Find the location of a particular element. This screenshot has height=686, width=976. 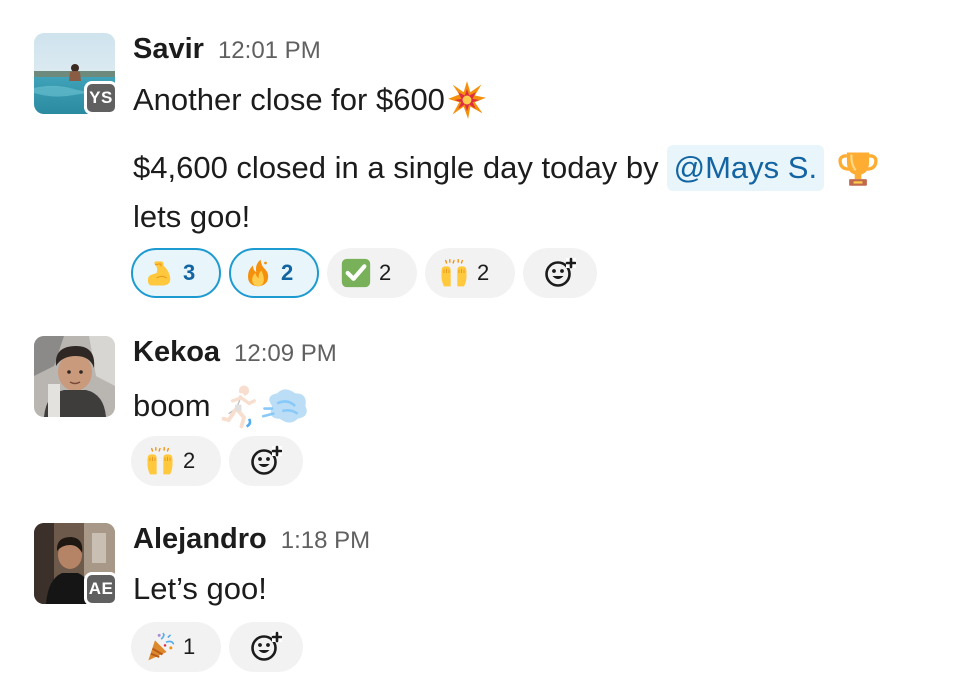

initials-text: YS is located at coordinates (101, 98).